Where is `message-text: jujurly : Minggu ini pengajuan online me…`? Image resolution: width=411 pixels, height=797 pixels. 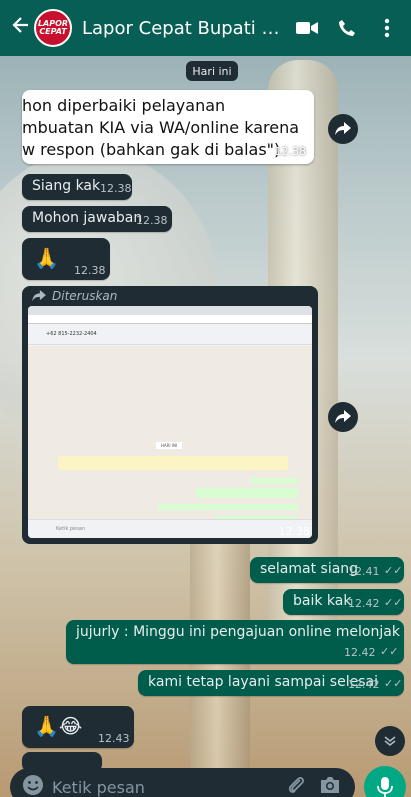 message-text: jujurly : Minggu ini pengajuan online me… is located at coordinates (238, 632).